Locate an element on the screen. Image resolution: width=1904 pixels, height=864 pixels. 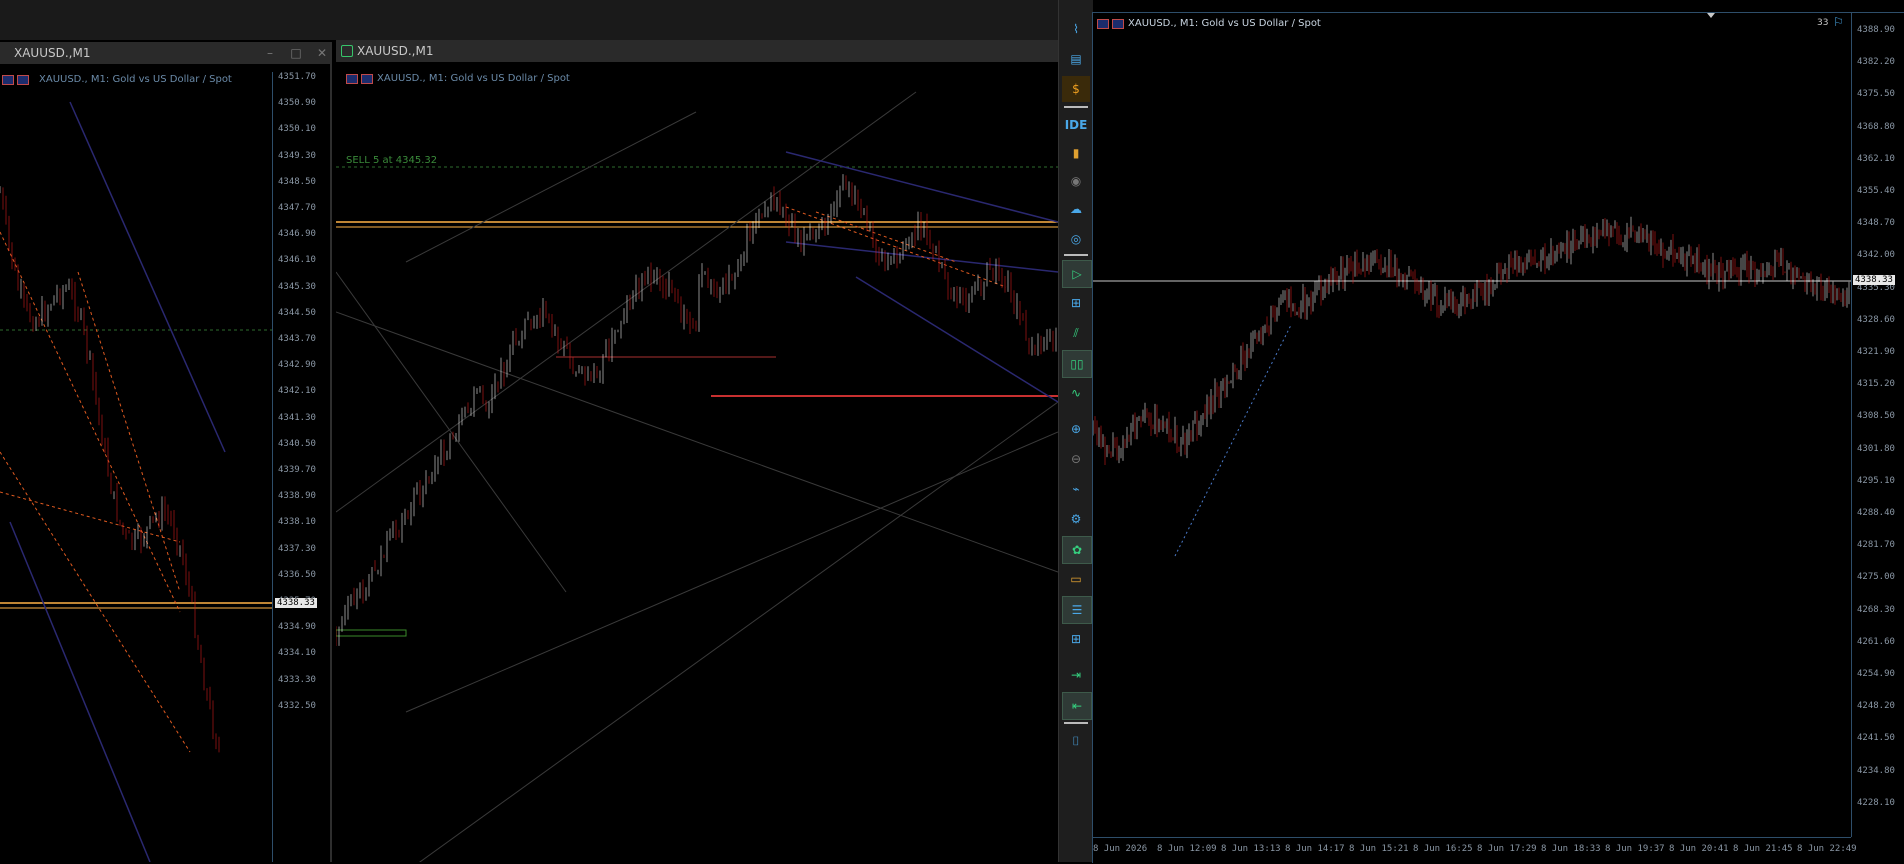
top-strip is located at coordinates (529, 20).